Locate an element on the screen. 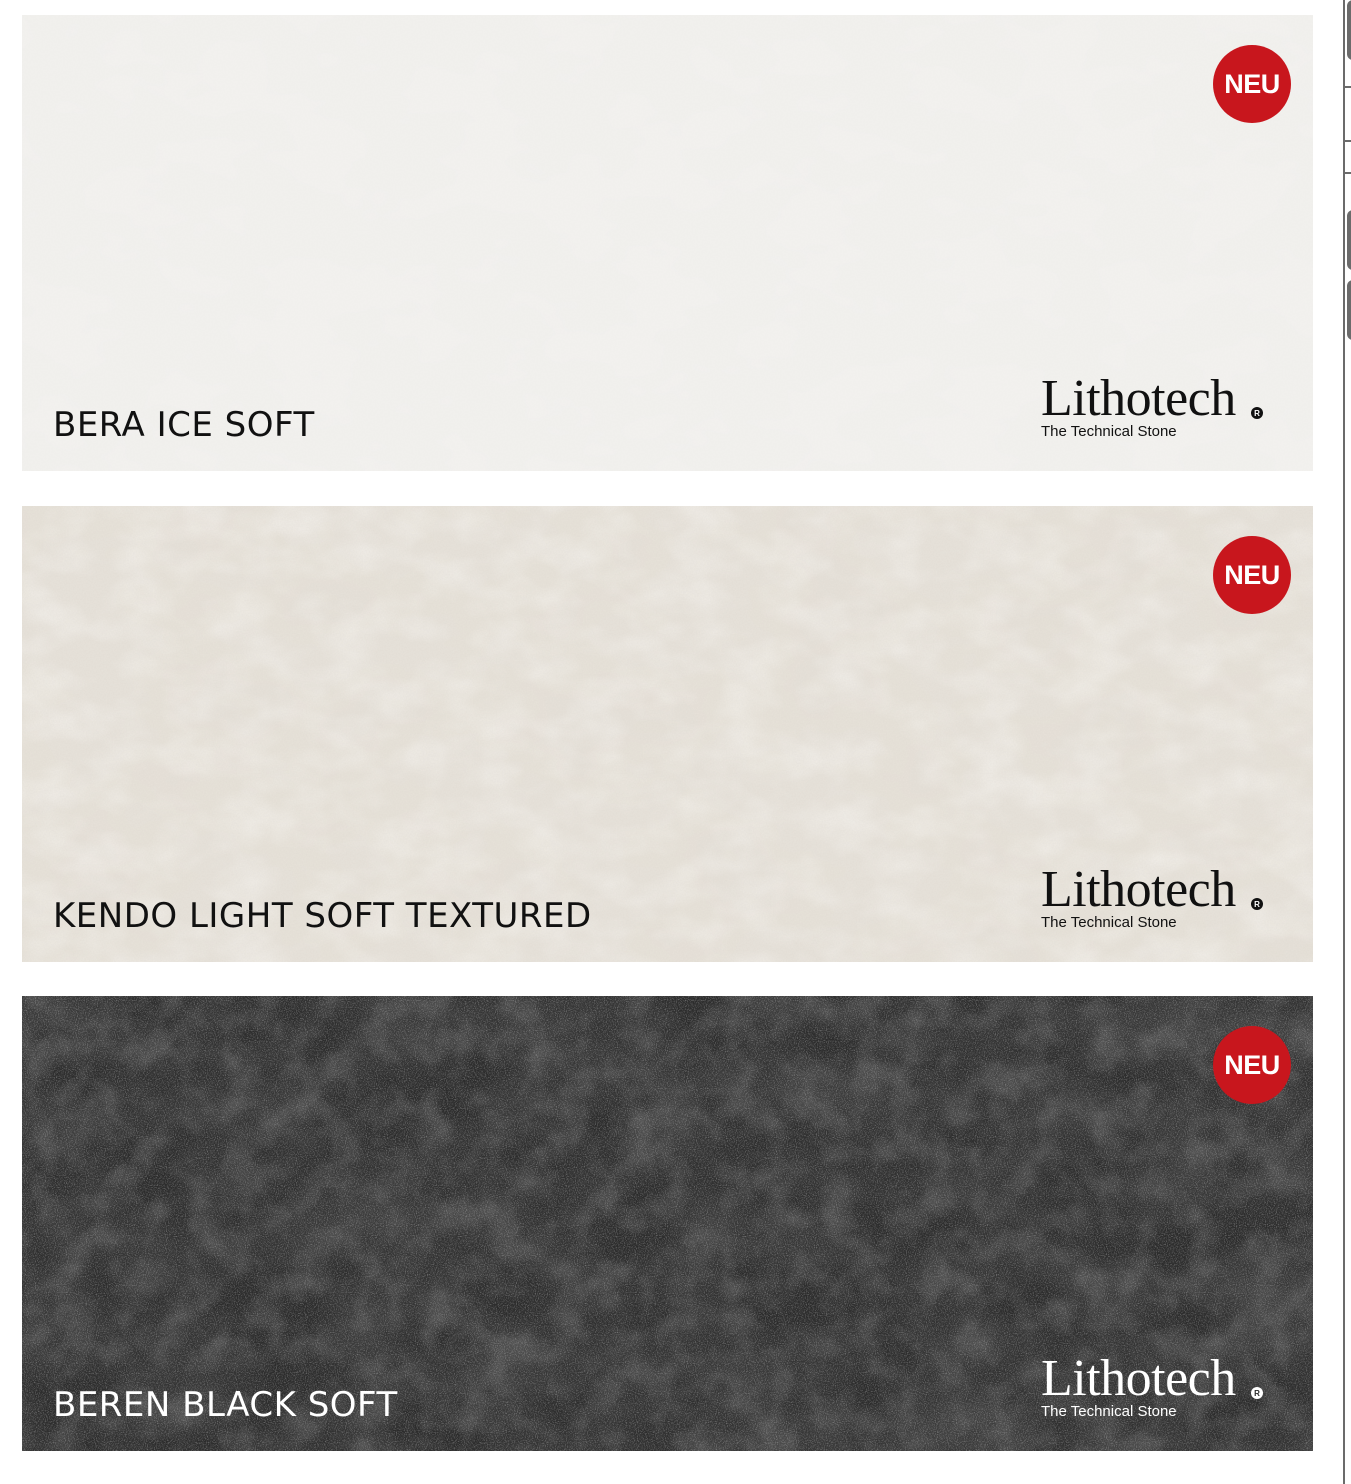  adjacent-page-edge is located at coordinates (1347, 742).